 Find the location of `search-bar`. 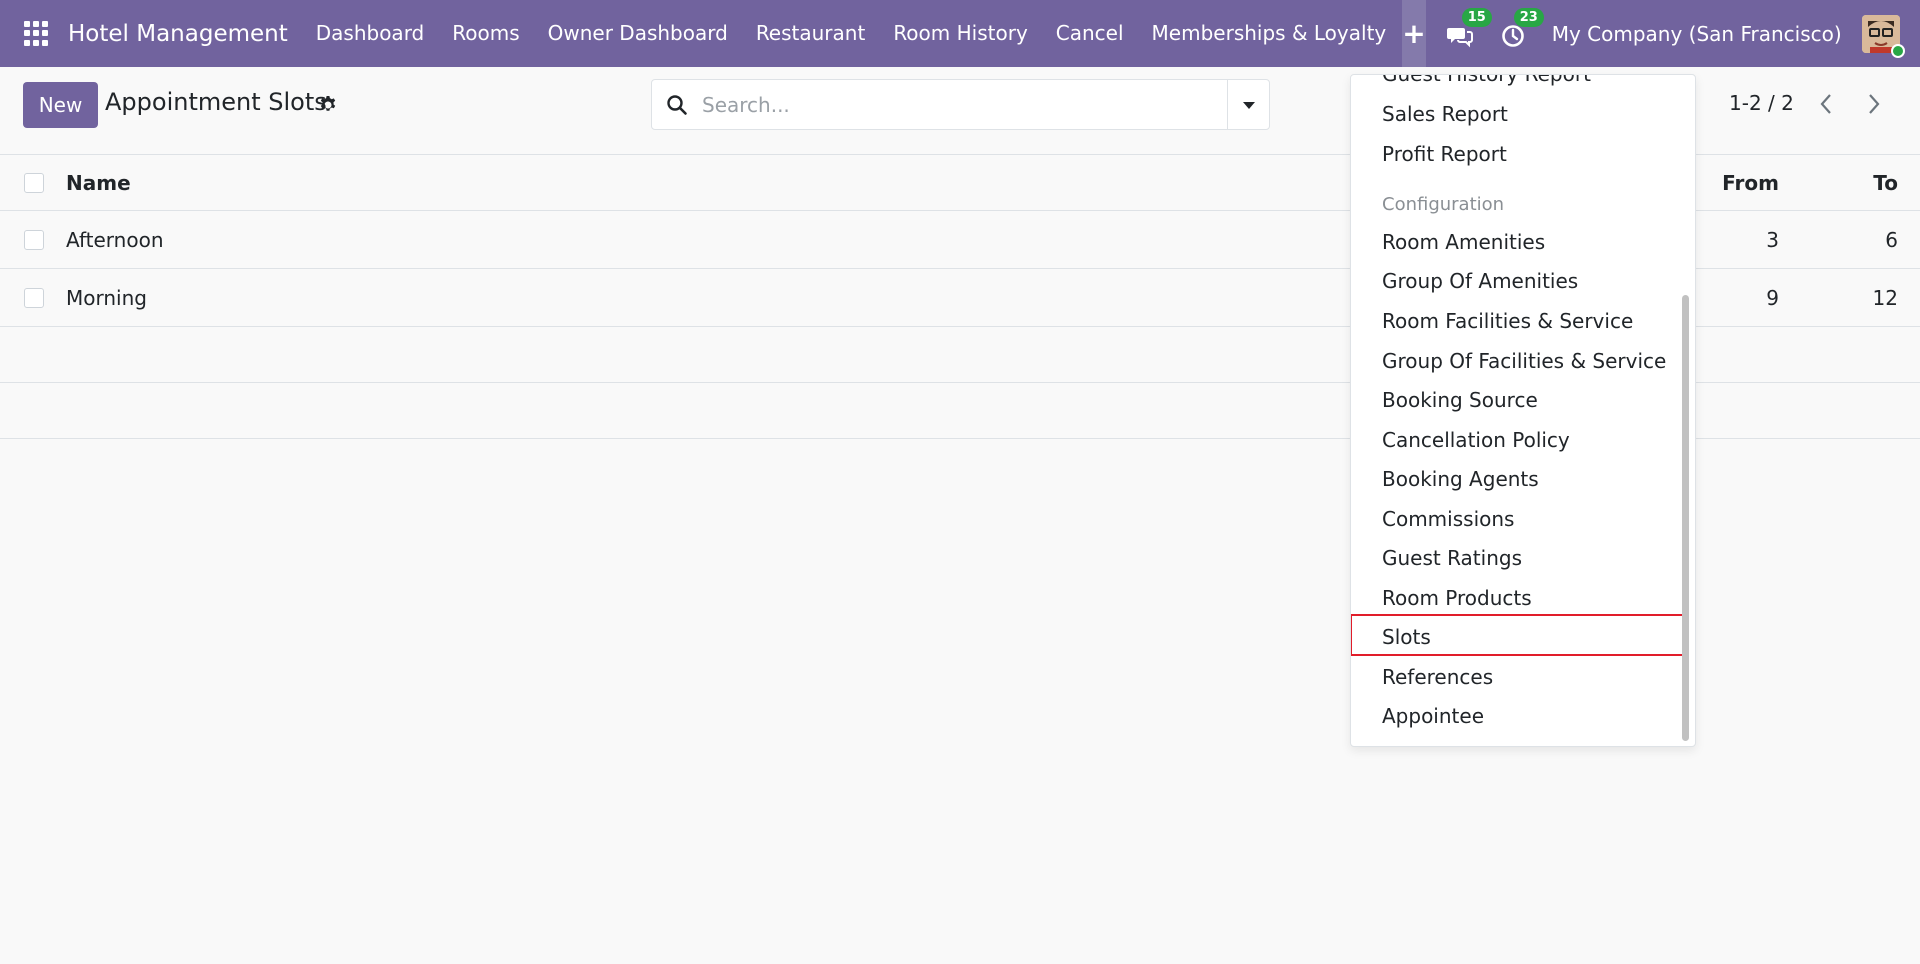

search-bar is located at coordinates (960, 104).